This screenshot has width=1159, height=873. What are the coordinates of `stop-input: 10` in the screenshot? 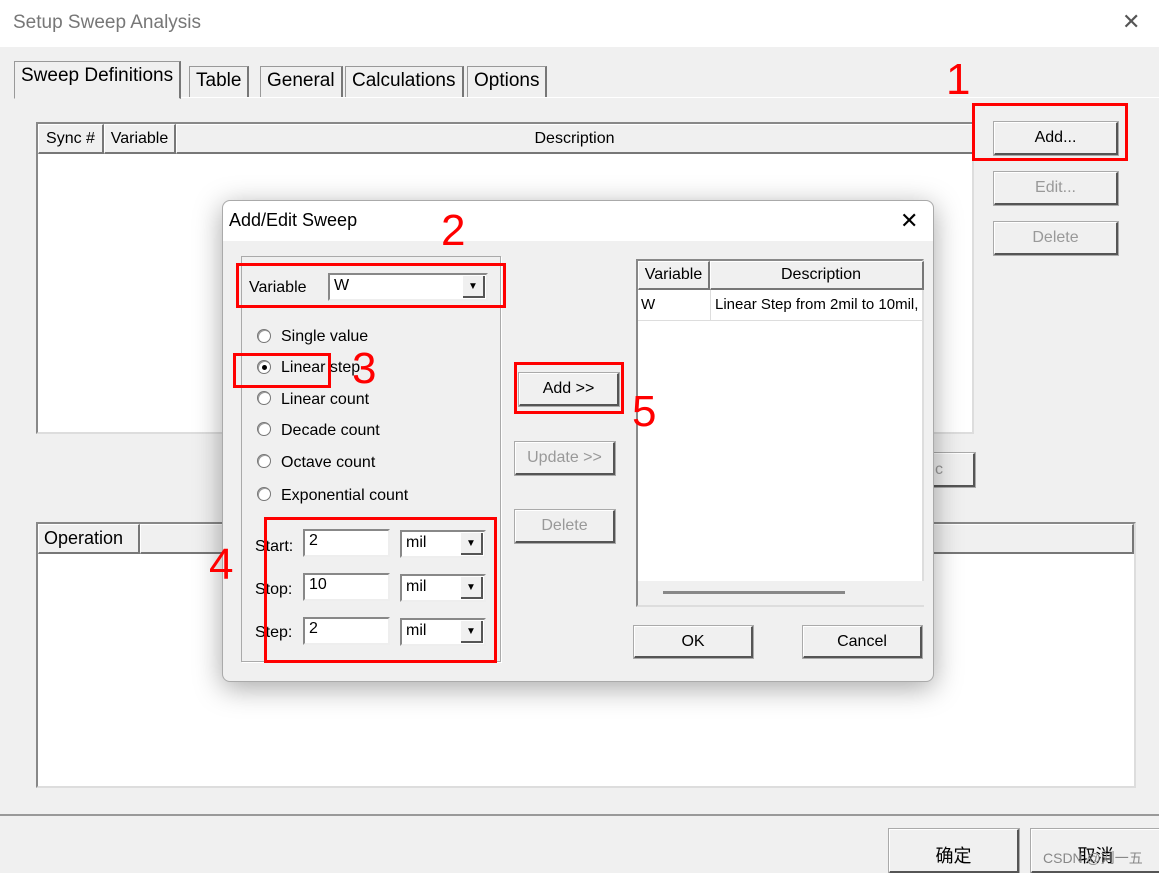 It's located at (346, 587).